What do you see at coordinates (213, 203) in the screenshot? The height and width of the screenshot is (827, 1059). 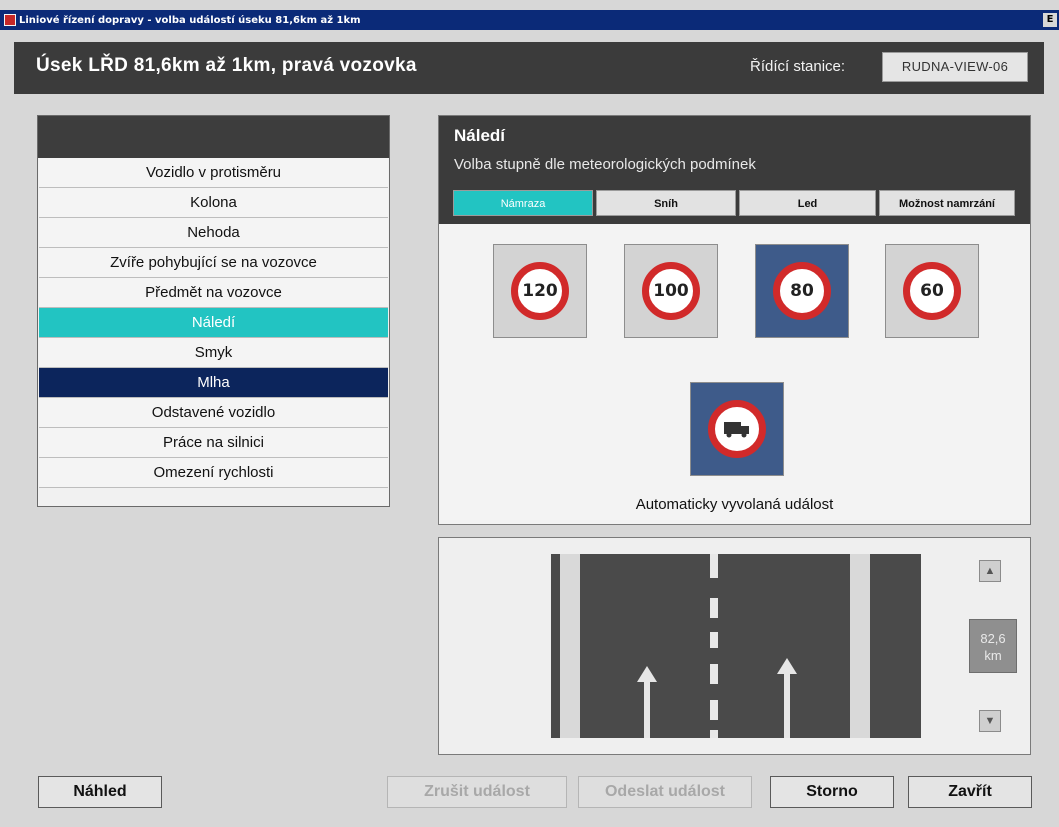 I see `event-item: Kolona` at bounding box center [213, 203].